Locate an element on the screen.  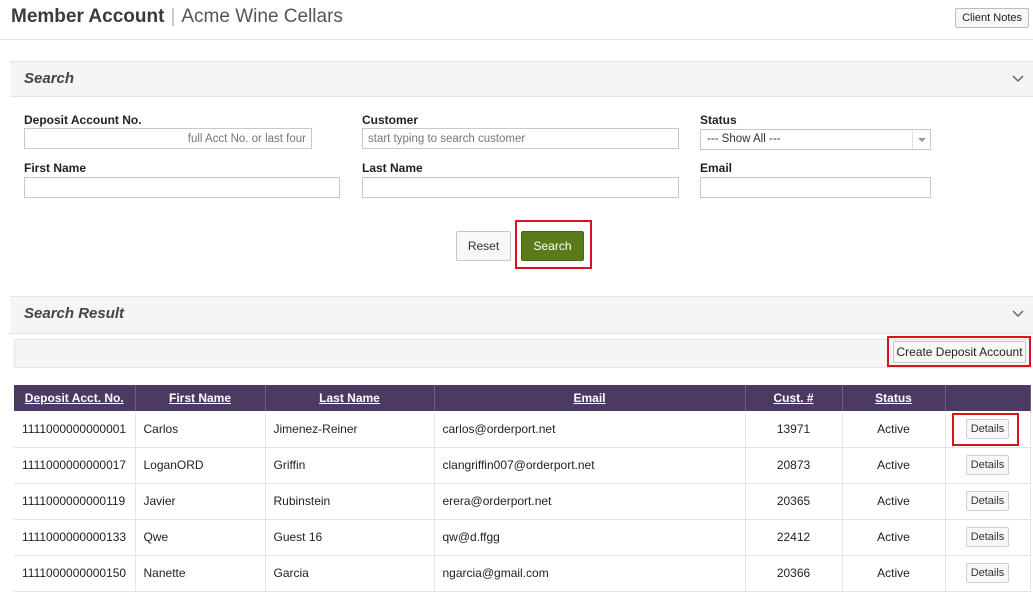
page-title: Member Account | Acme Wine Cellars is located at coordinates (177, 17).